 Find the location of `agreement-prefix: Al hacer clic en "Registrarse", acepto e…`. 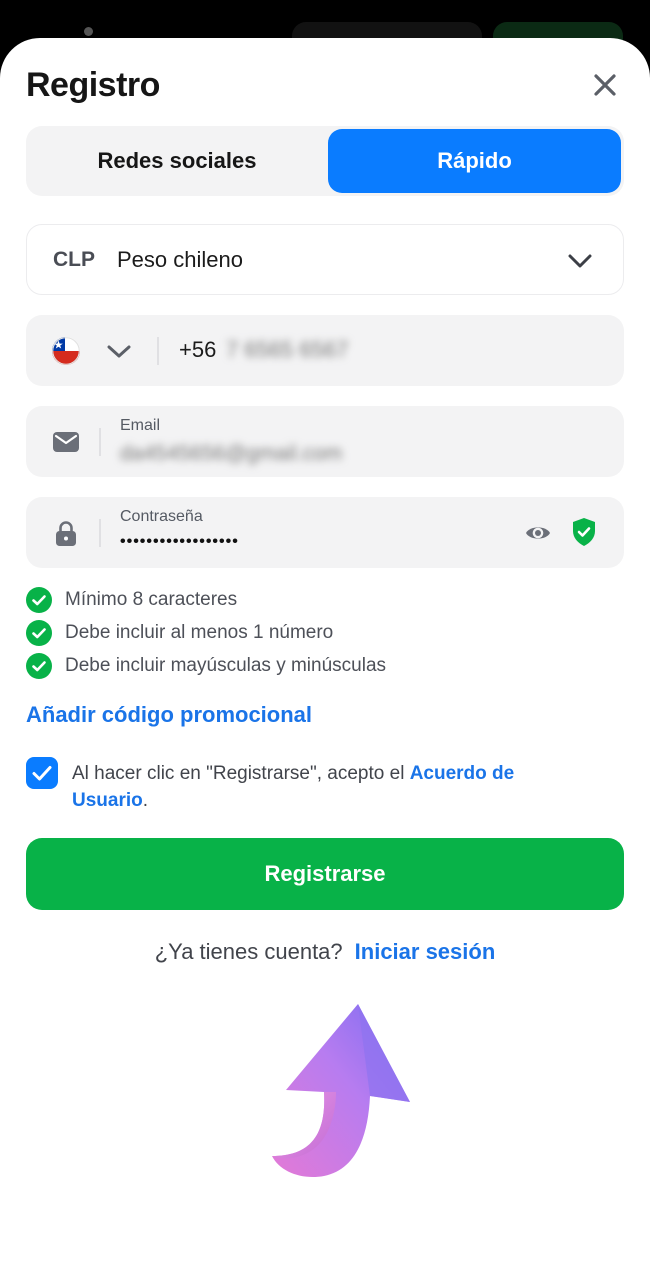

agreement-prefix: Al hacer clic en "Registrarse", acepto e… is located at coordinates (241, 773).